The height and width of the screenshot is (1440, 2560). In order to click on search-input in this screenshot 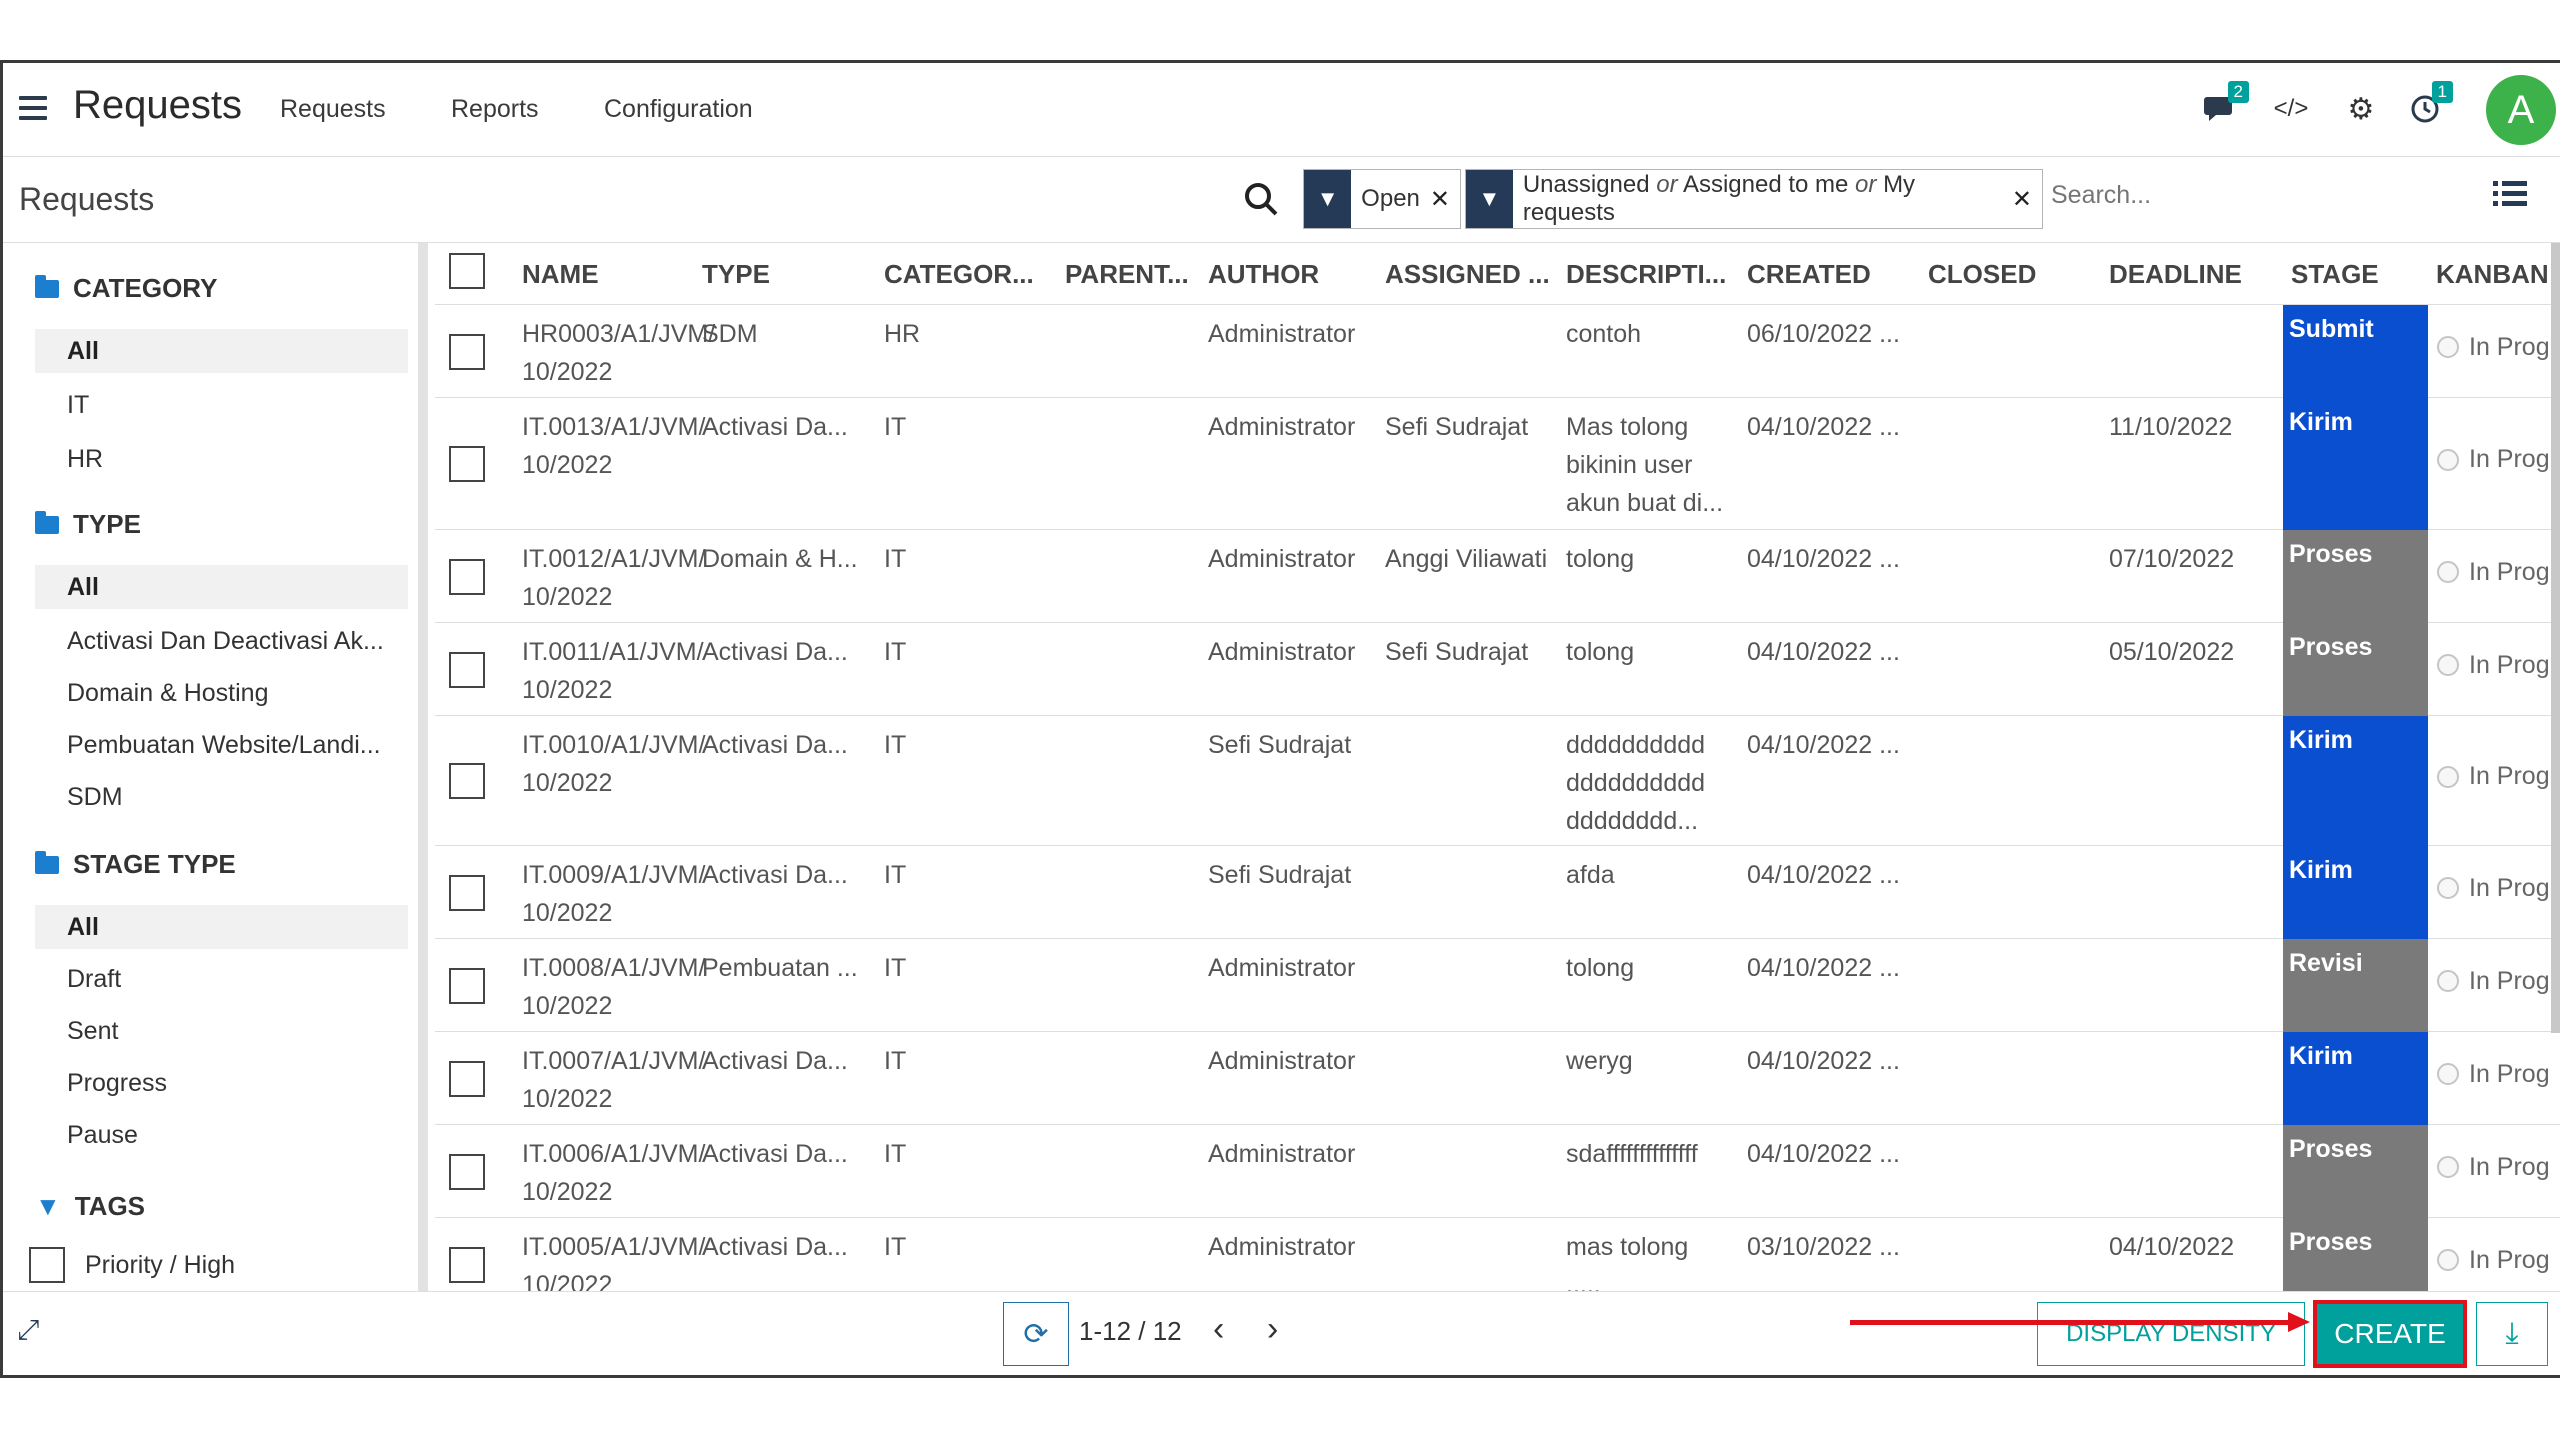, I will do `click(2201, 195)`.